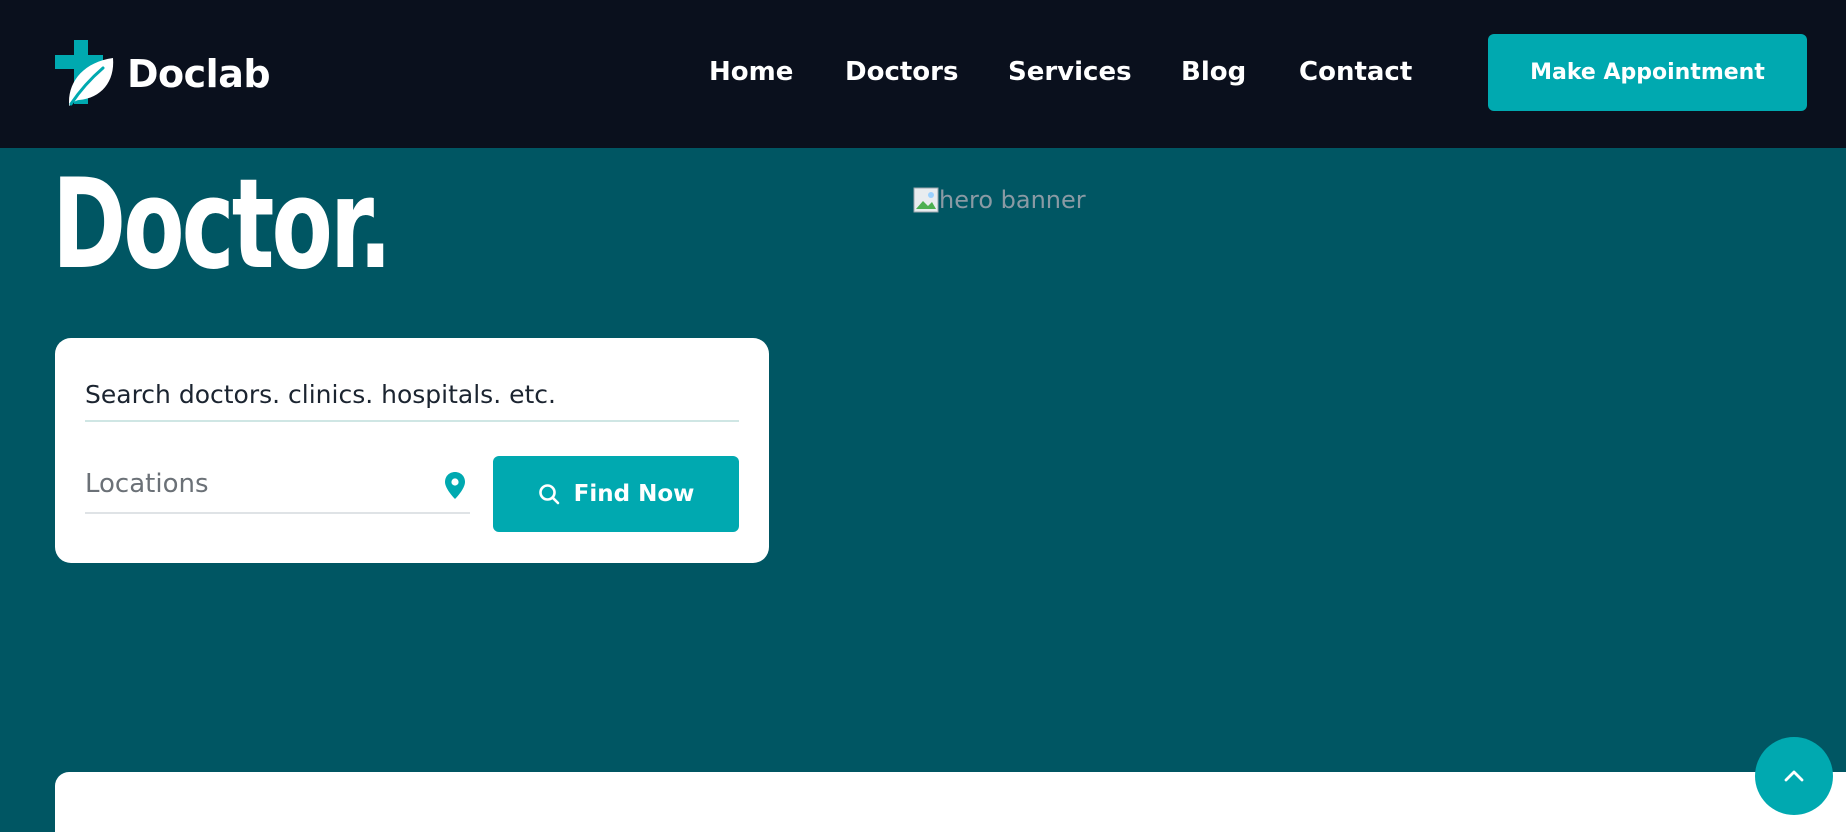 This screenshot has height=832, width=1846. Describe the element at coordinates (1647, 72) in the screenshot. I see `make-appointment-button: Make Appointment` at that location.